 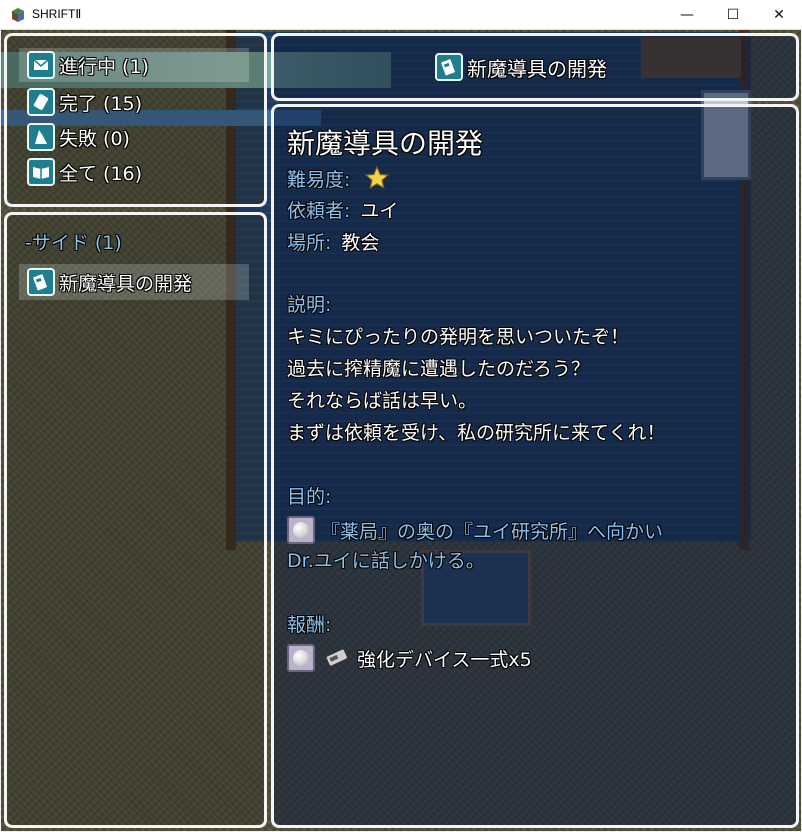 What do you see at coordinates (382, 401) in the screenshot?
I see `description-line: それならば話は早い。` at bounding box center [382, 401].